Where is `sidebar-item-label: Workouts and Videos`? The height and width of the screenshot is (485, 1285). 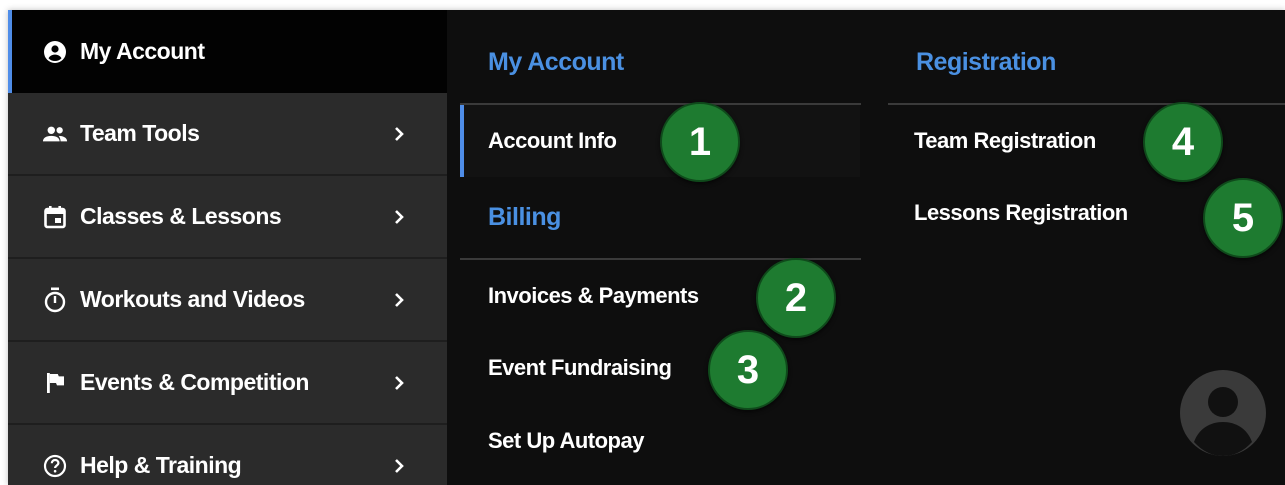 sidebar-item-label: Workouts and Videos is located at coordinates (192, 299).